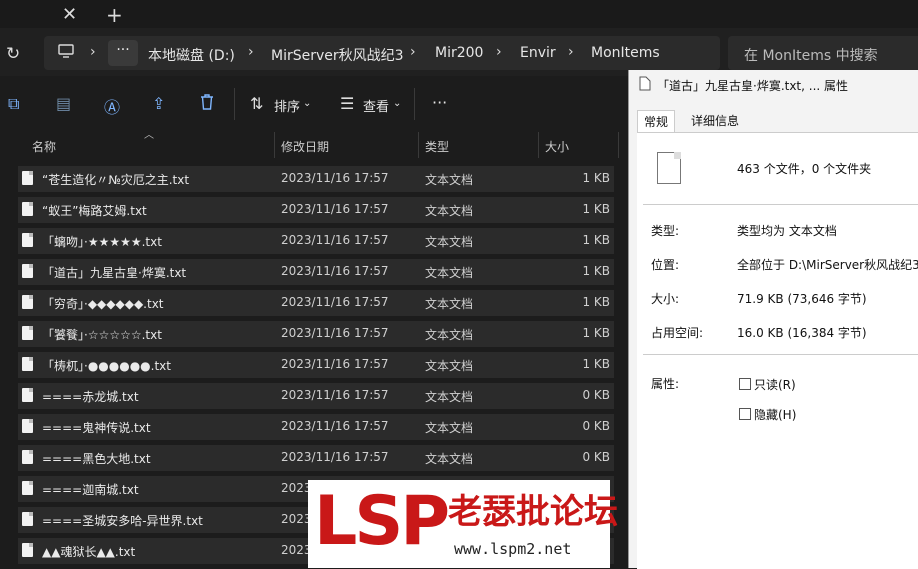  I want to click on file-name: 「梼杌」·●●●●●●.txt, so click(106, 366).